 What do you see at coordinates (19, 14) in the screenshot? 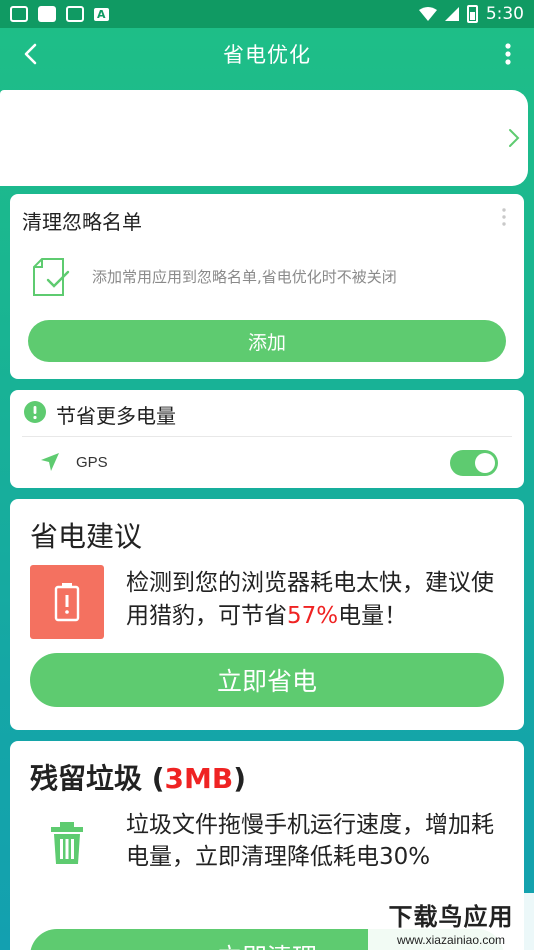
I see `battery-saver-icon` at bounding box center [19, 14].